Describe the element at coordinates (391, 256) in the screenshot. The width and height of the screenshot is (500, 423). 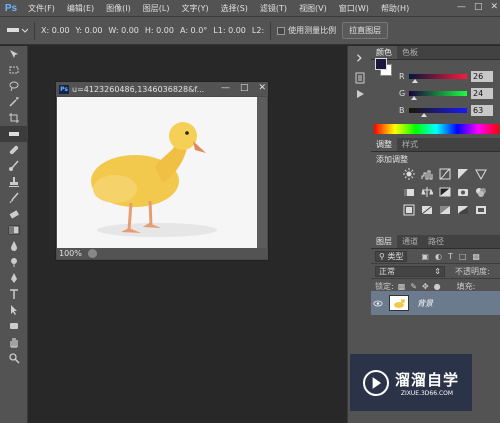
I see `layer-kind-select: ⚲ 类型` at that location.